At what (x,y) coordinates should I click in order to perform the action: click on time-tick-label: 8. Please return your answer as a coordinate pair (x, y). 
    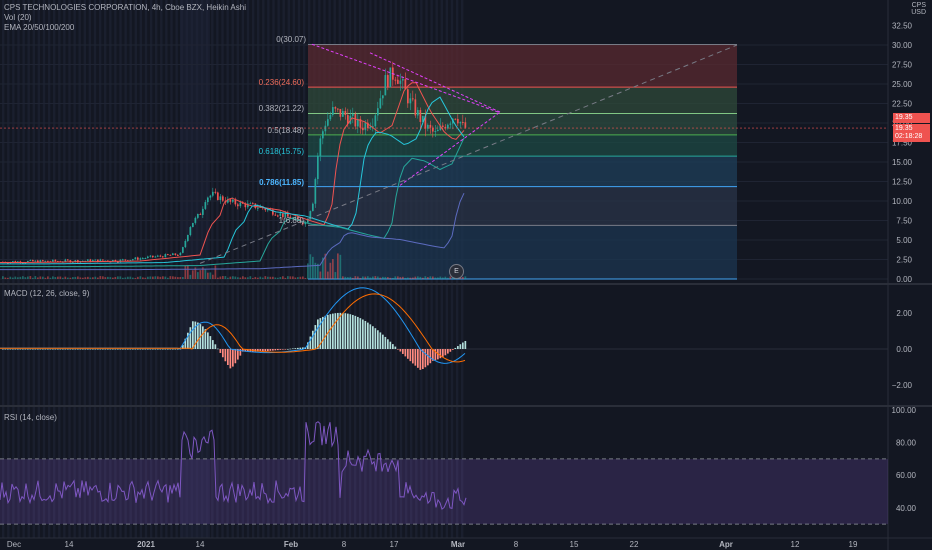
    Looking at the image, I should click on (516, 544).